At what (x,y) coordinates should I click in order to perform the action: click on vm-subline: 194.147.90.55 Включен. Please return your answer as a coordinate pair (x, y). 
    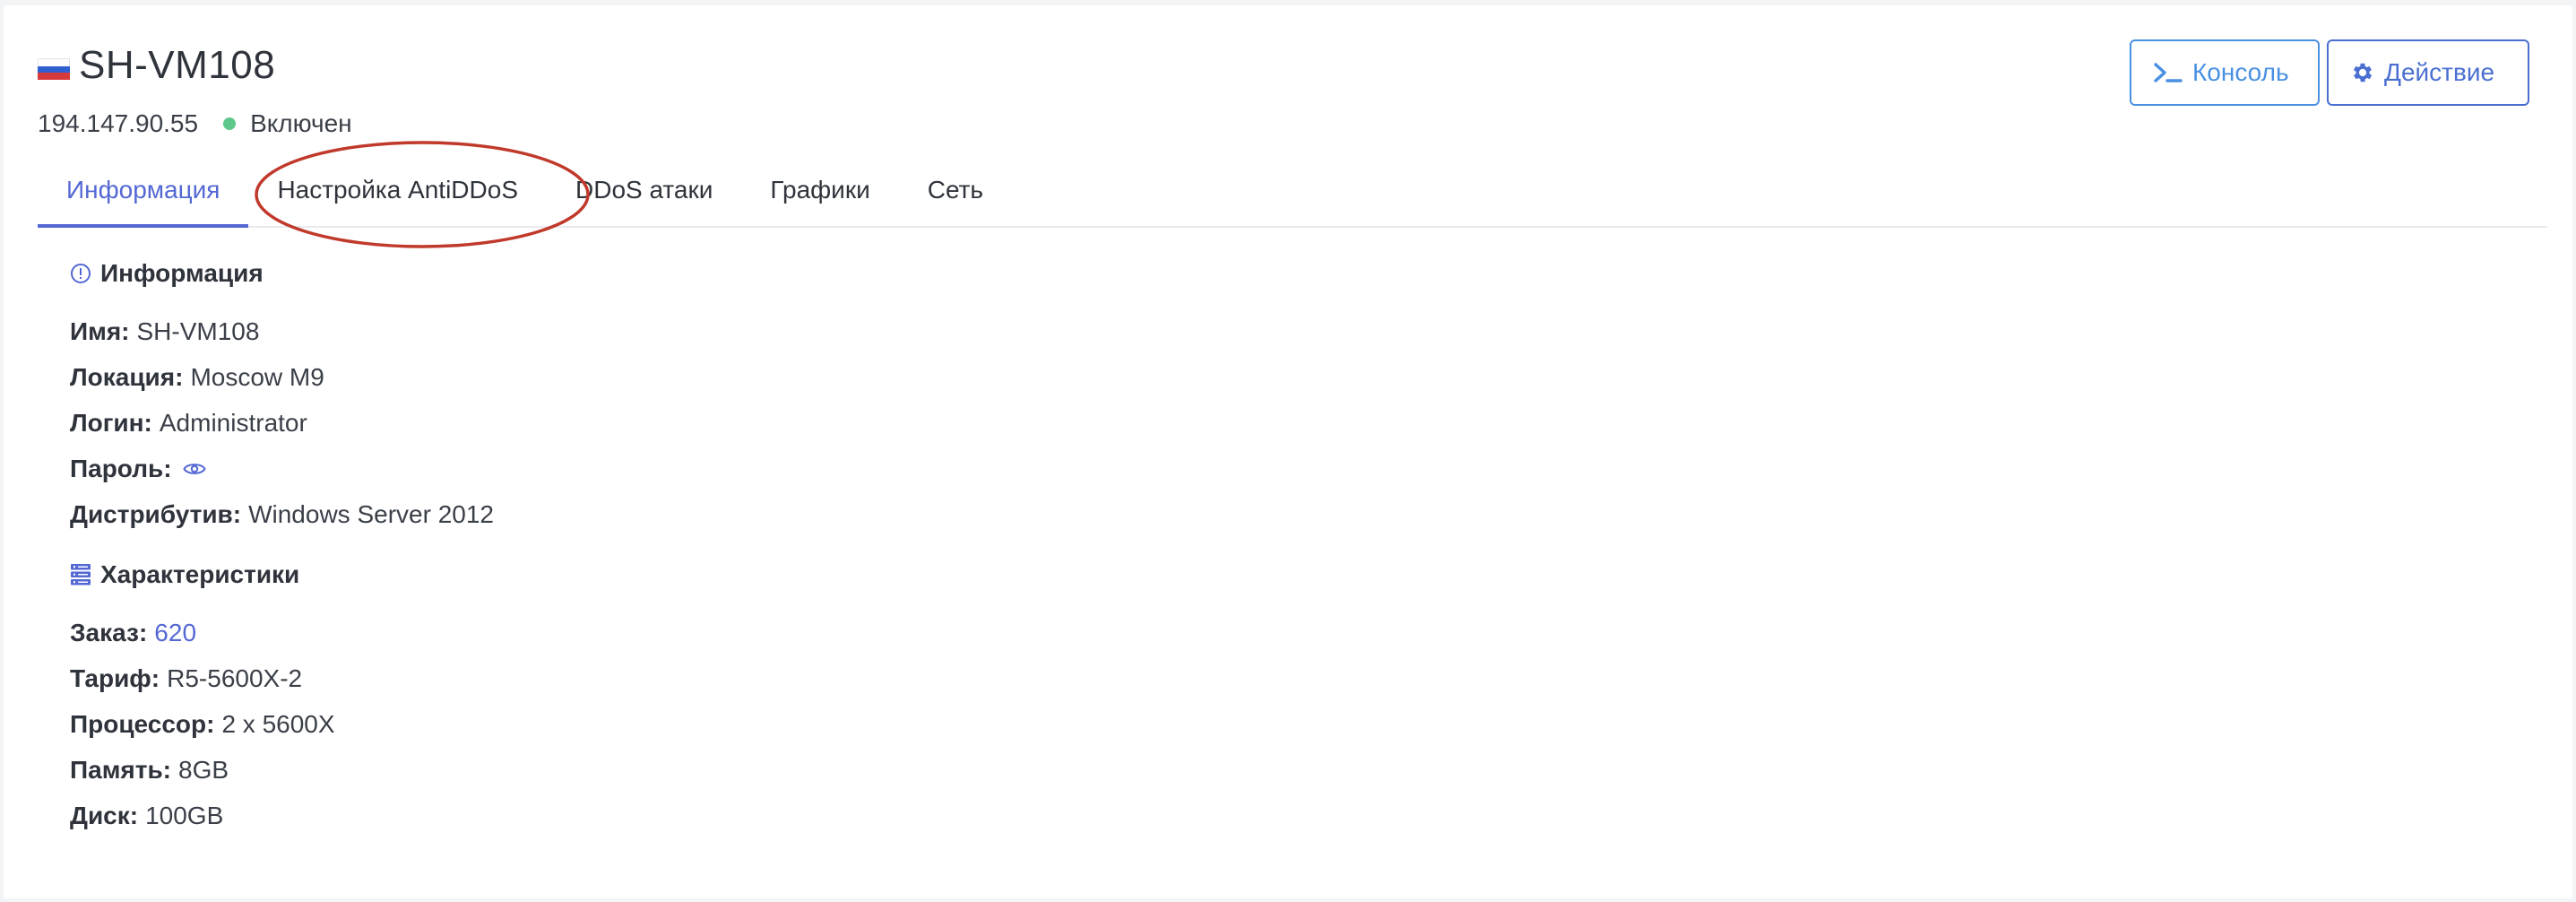
    Looking at the image, I should click on (195, 123).